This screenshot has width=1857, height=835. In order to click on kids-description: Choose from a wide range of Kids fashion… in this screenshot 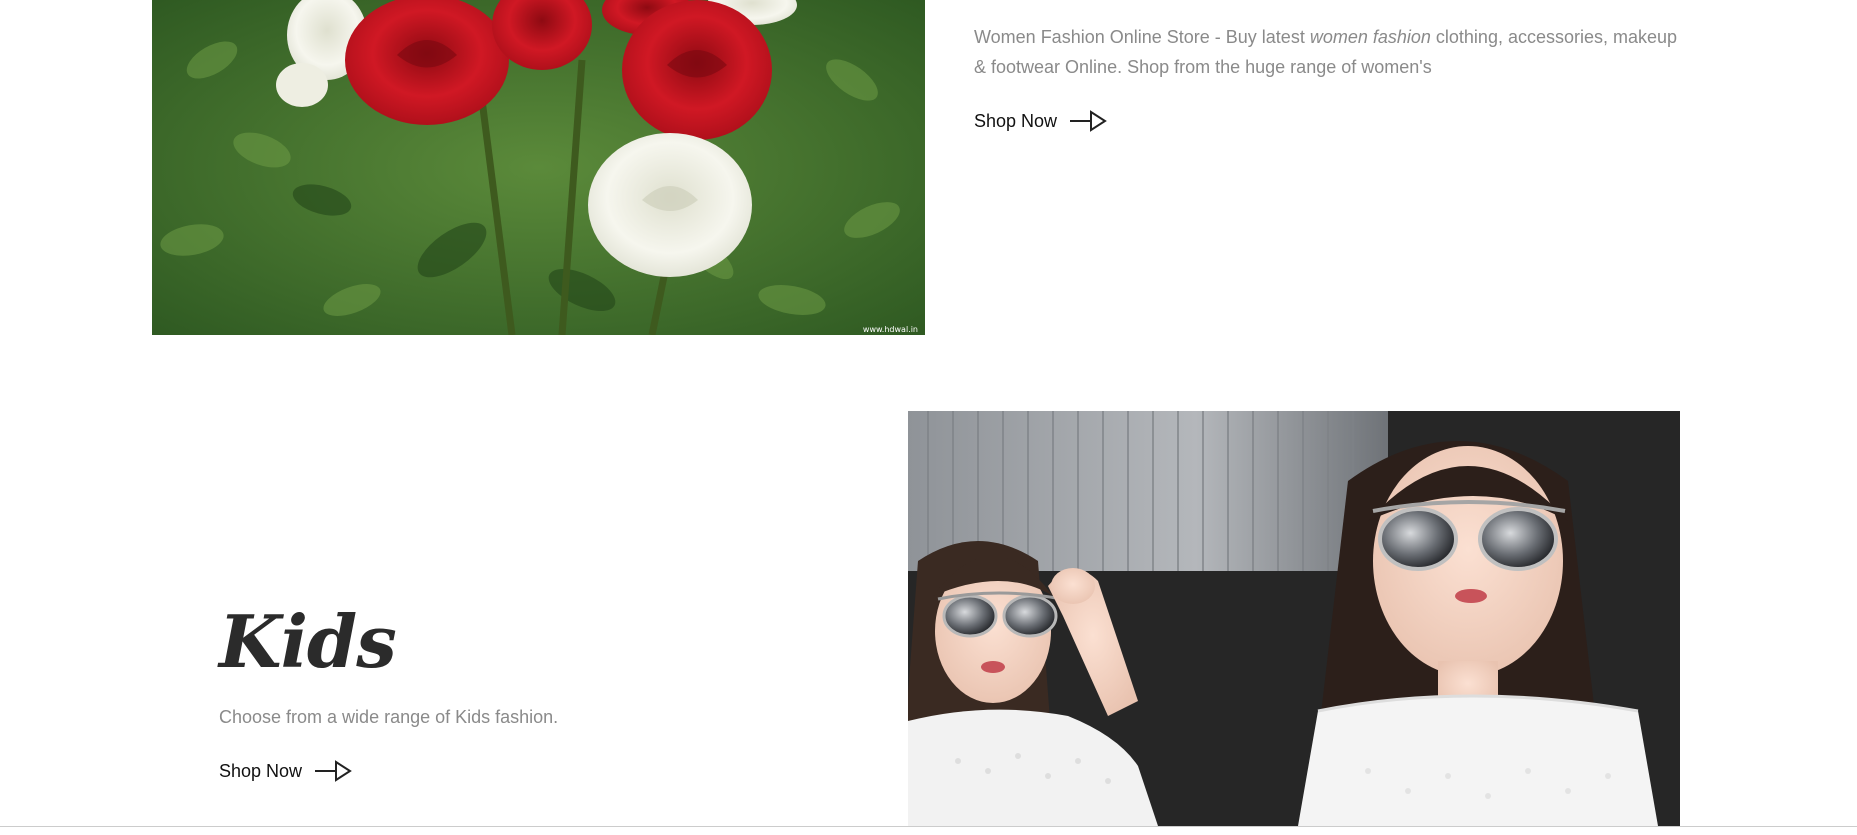, I will do `click(389, 717)`.